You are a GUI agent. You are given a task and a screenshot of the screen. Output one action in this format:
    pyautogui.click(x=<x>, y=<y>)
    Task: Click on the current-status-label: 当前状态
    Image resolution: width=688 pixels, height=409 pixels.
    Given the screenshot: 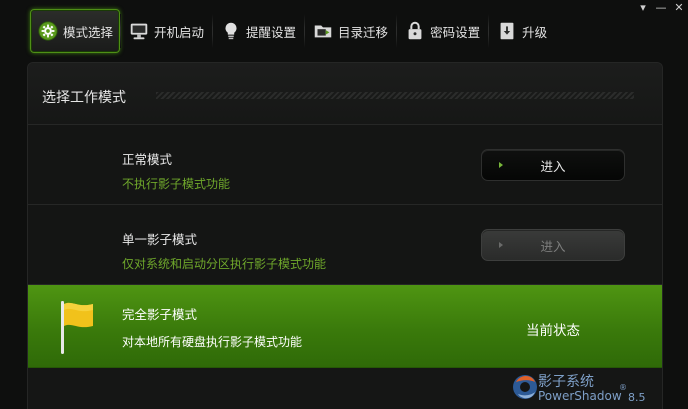 What is the action you would take?
    pyautogui.click(x=553, y=331)
    